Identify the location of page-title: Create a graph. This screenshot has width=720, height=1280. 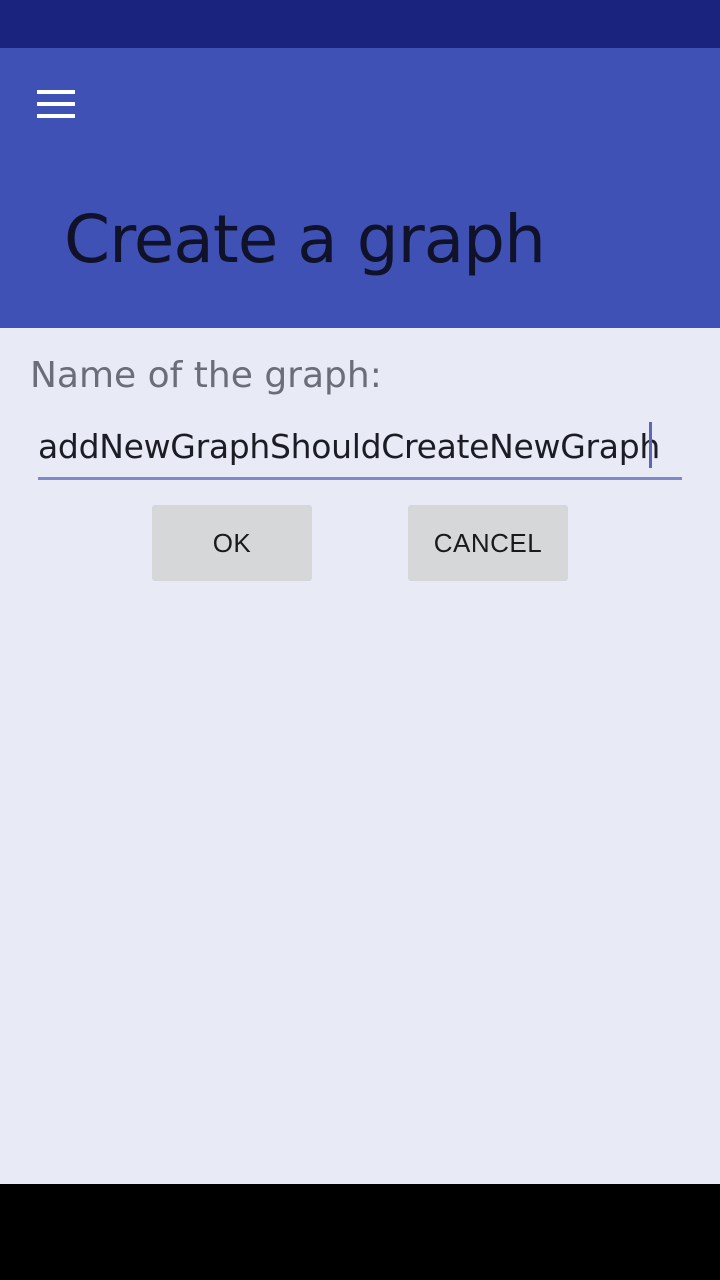
(305, 239).